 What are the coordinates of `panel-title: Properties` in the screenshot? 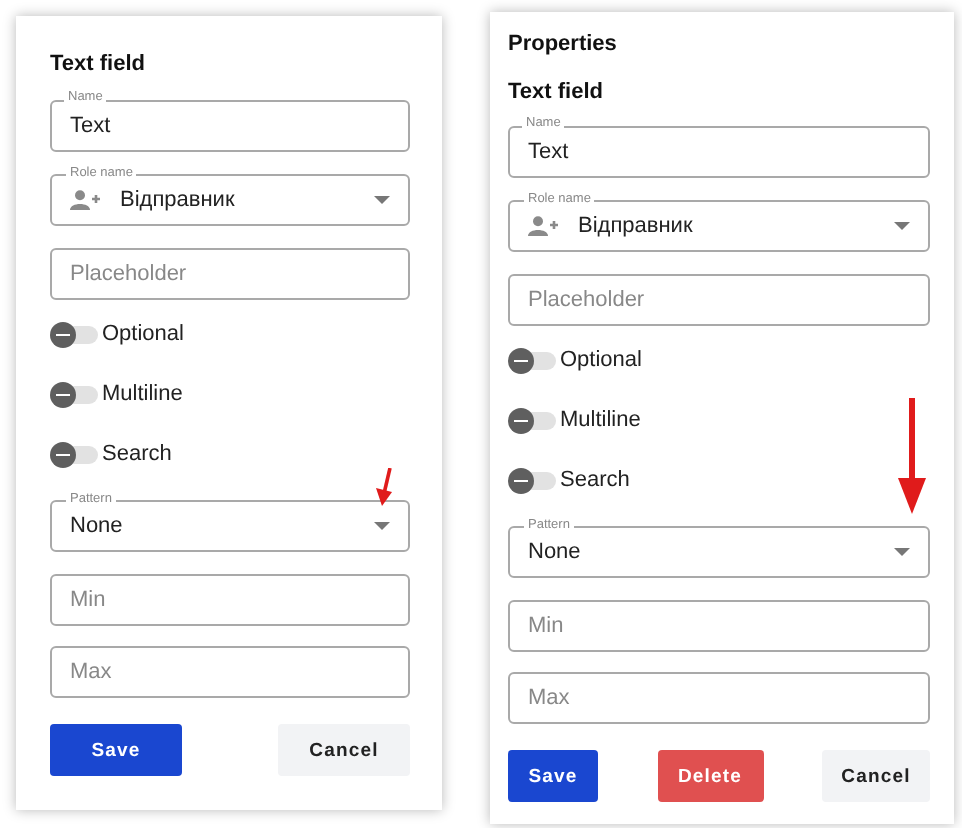 It's located at (563, 44).